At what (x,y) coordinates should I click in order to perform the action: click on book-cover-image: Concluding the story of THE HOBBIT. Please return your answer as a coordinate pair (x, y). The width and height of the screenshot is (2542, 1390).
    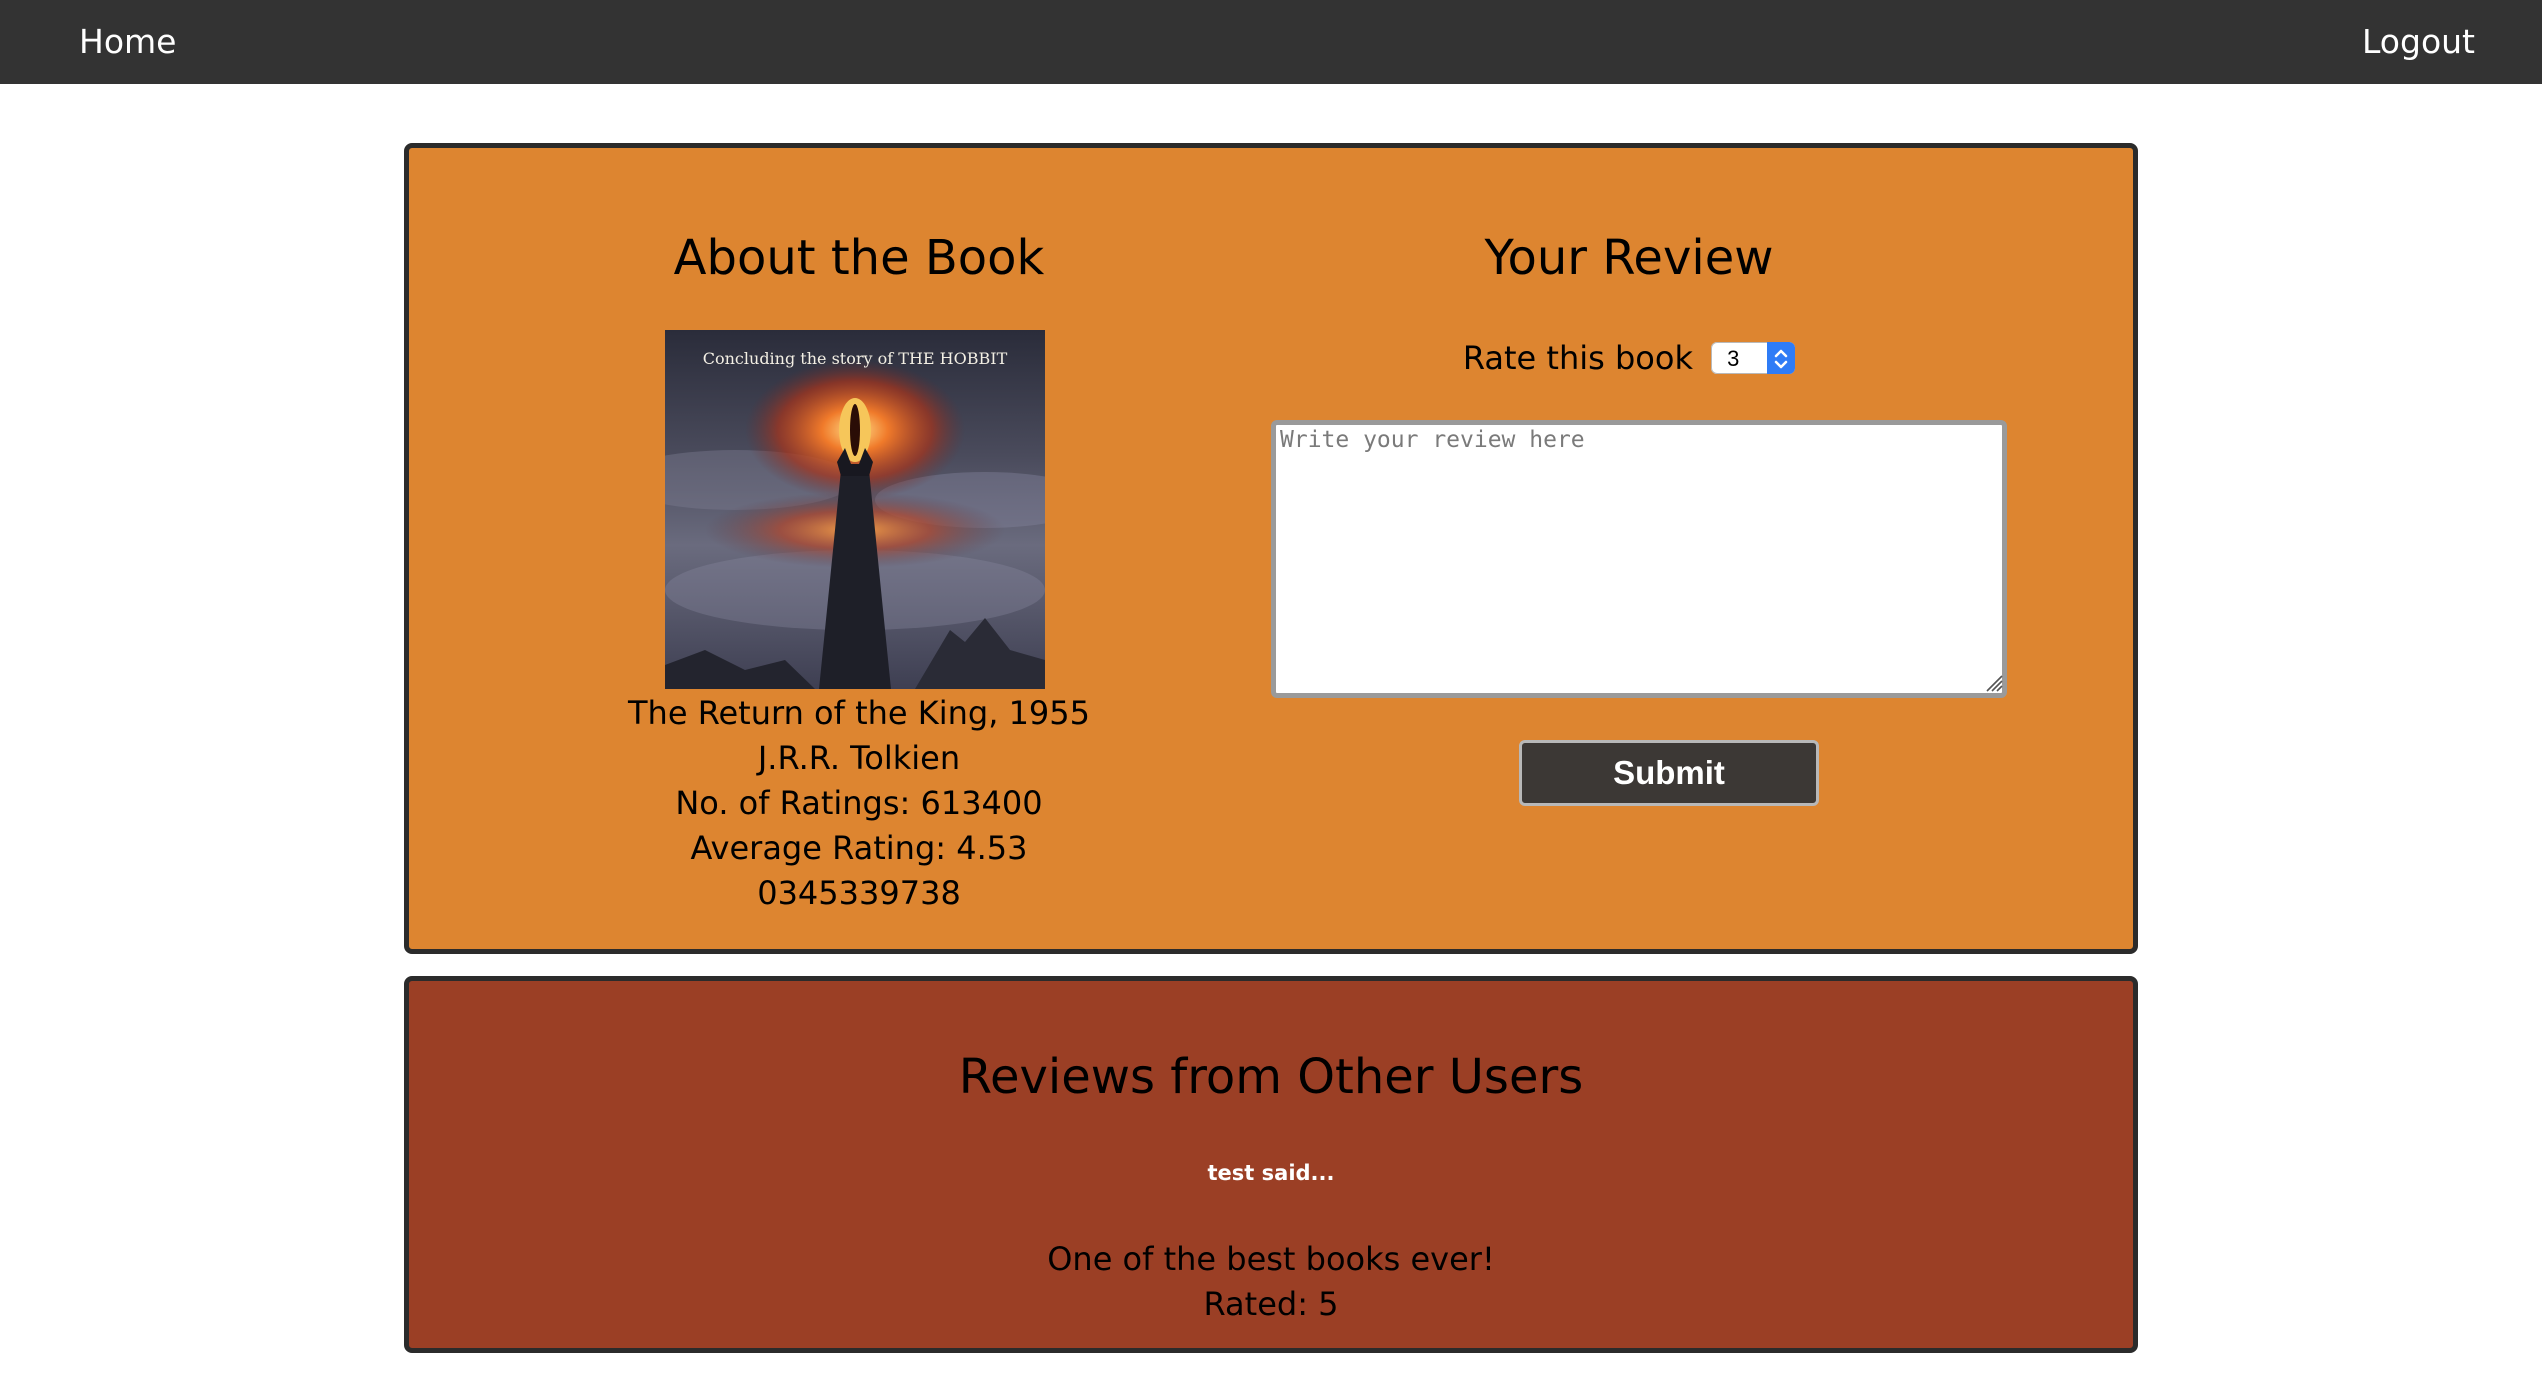
    Looking at the image, I should click on (855, 509).